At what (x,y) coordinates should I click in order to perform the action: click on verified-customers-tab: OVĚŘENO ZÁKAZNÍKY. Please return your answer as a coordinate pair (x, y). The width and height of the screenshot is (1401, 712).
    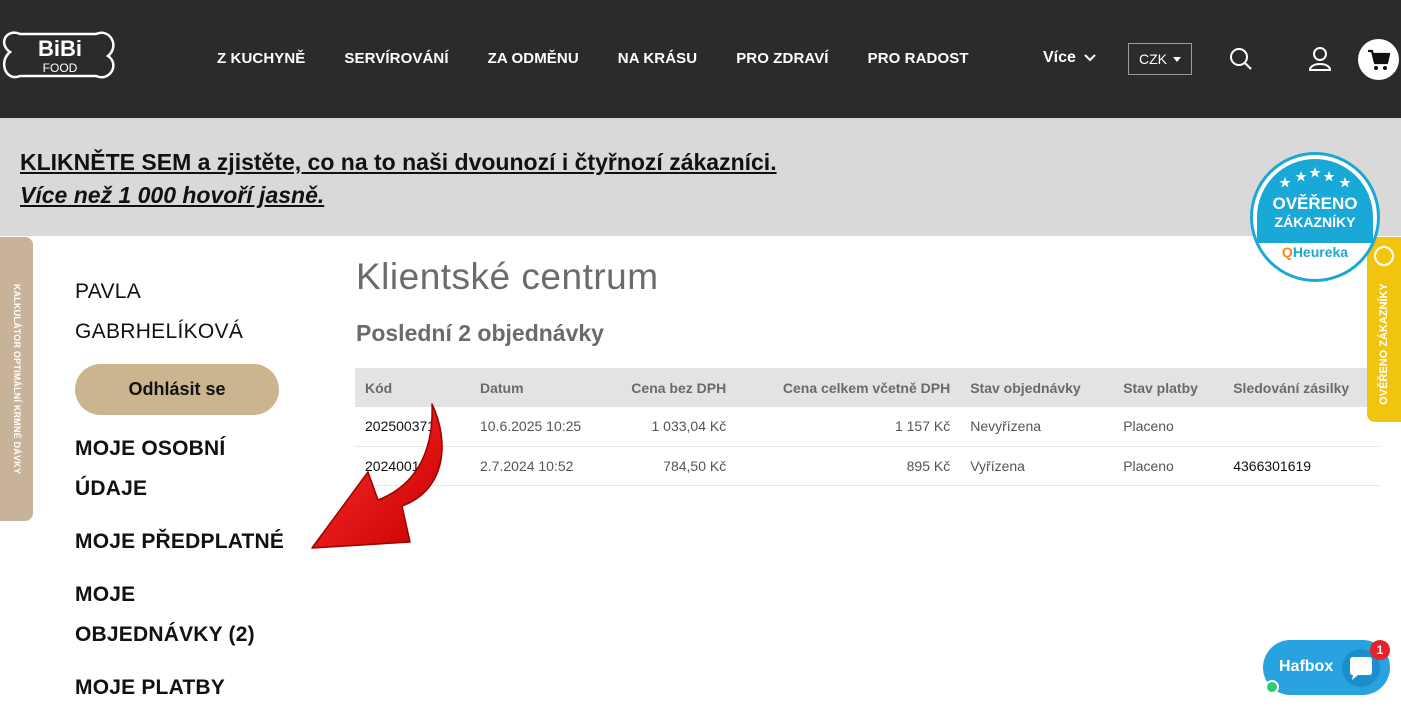
    Looking at the image, I should click on (1384, 329).